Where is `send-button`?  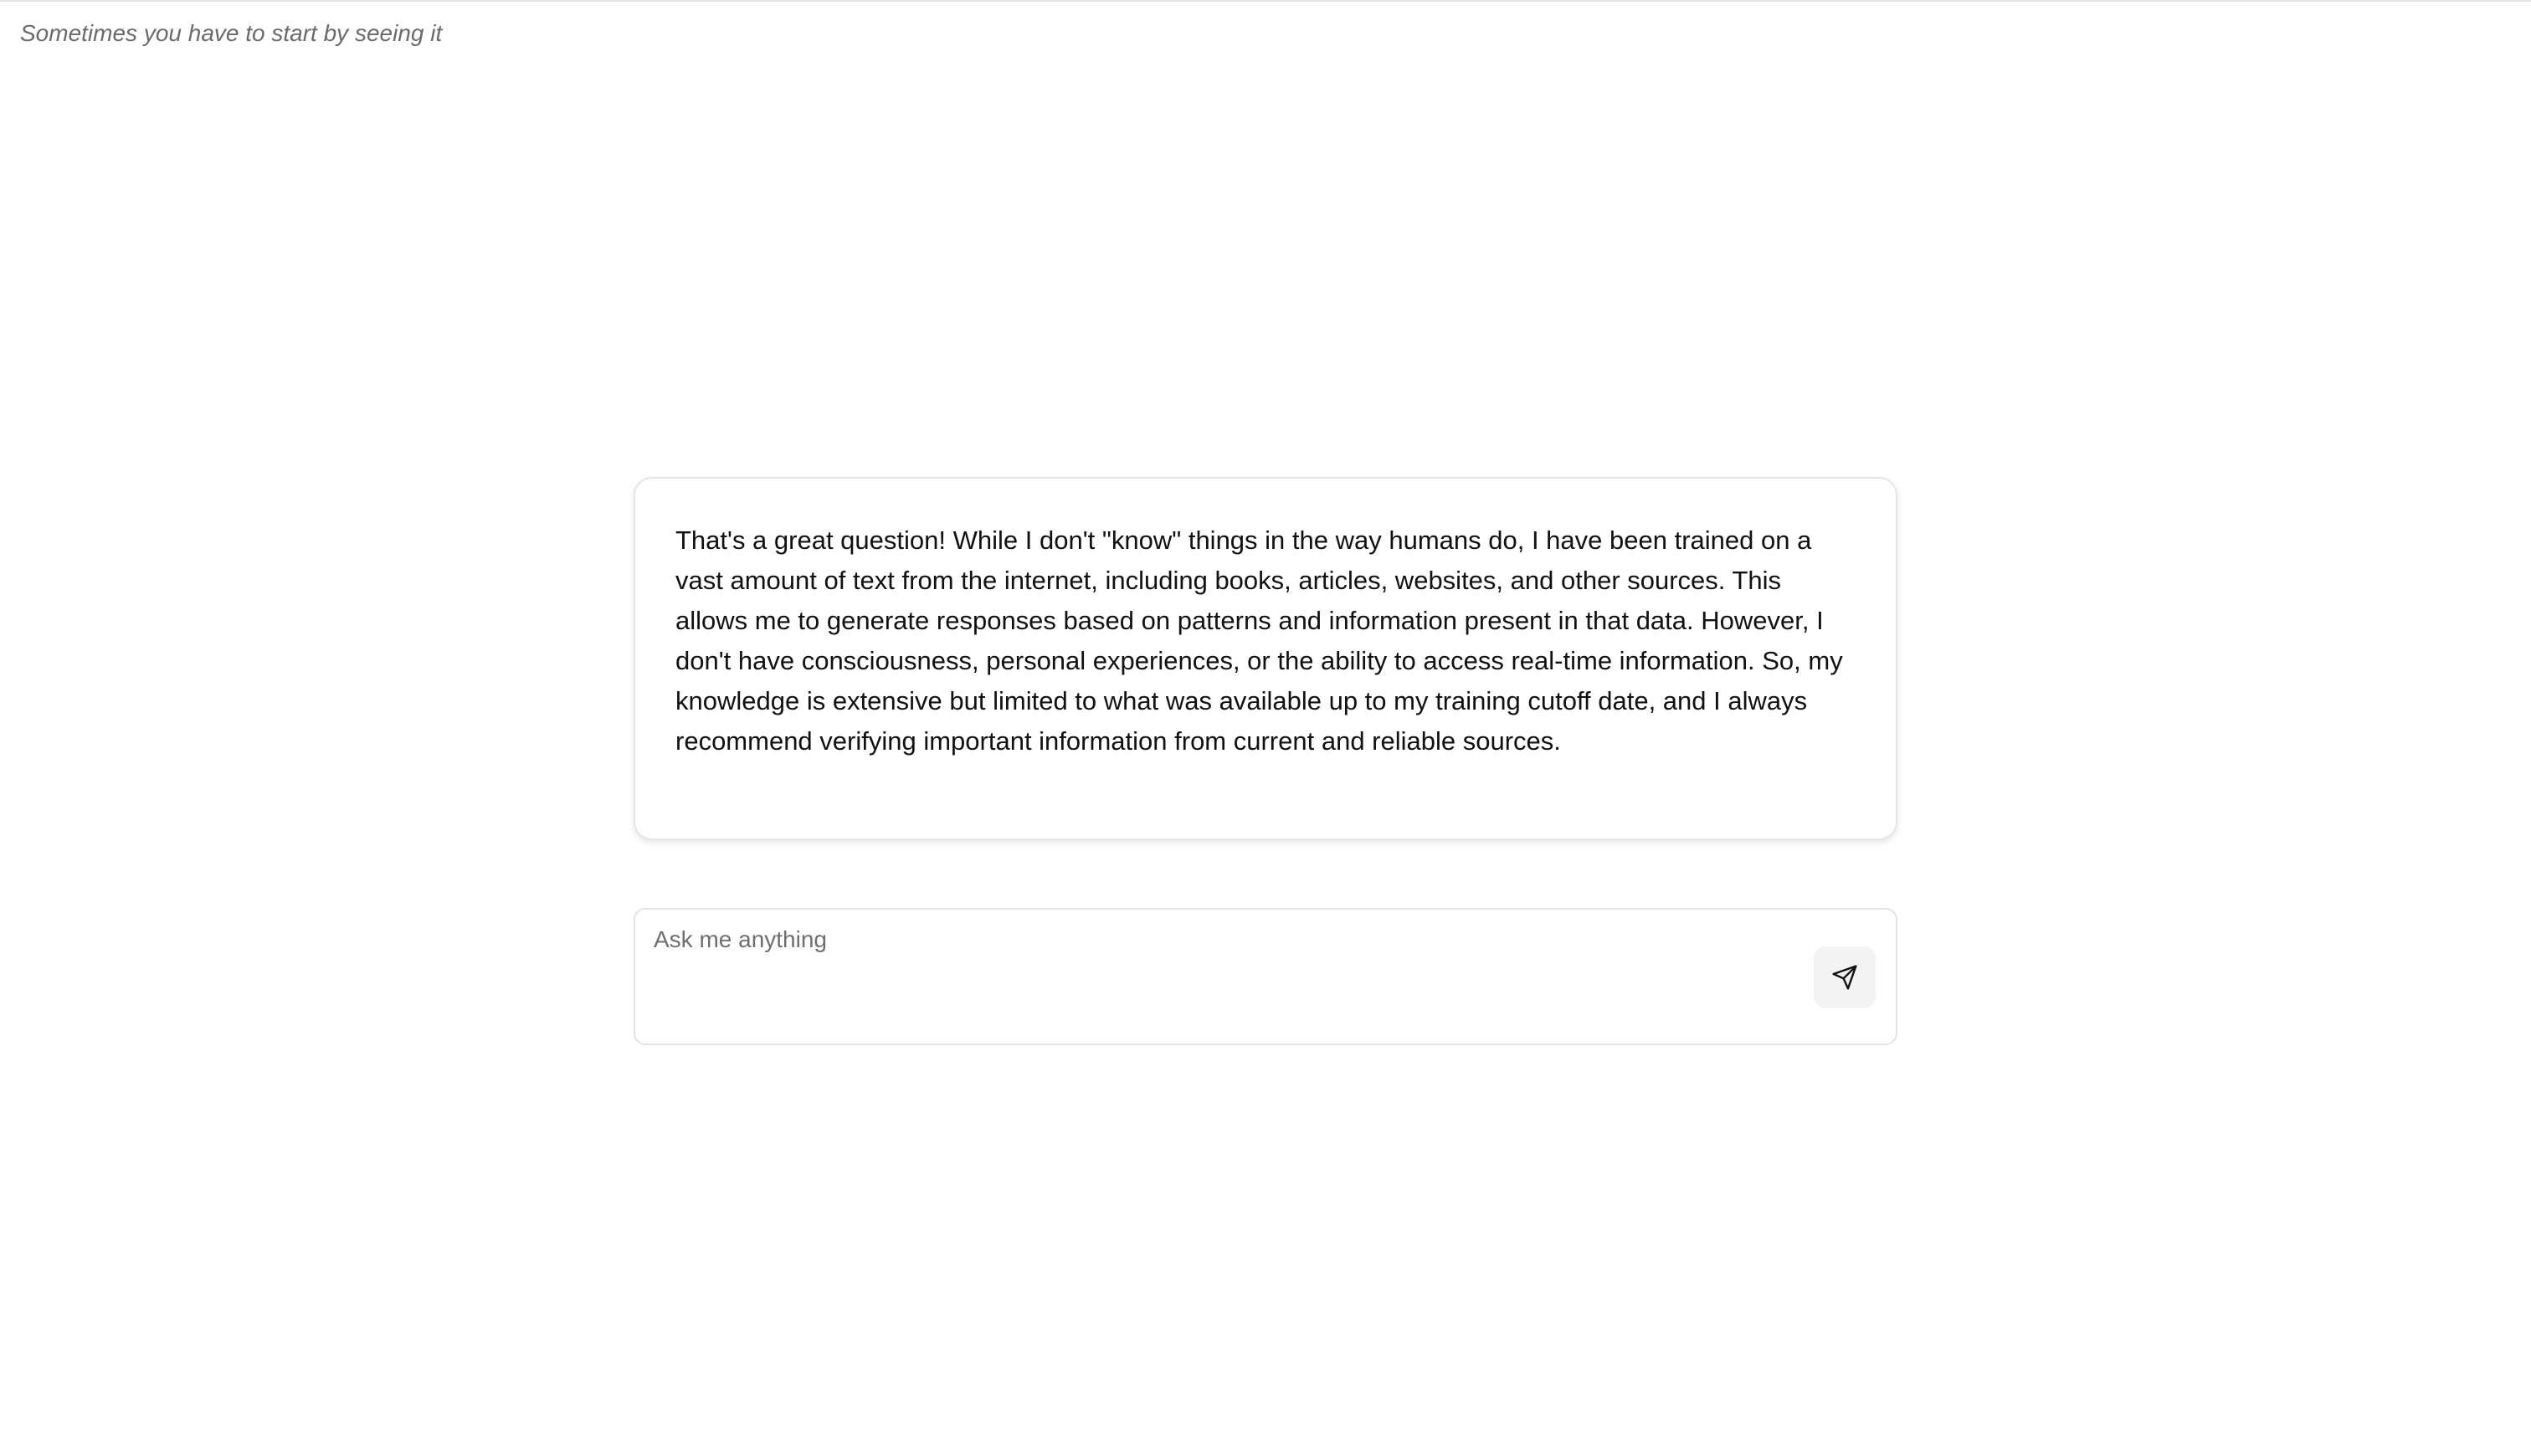 send-button is located at coordinates (1845, 977).